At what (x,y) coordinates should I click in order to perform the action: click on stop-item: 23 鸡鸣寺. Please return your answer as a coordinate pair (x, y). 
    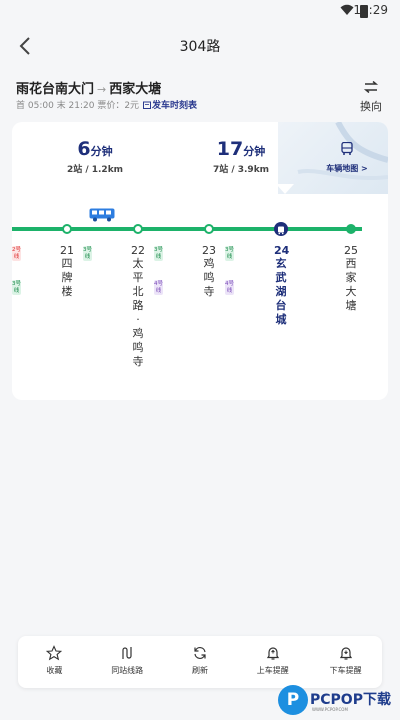
    Looking at the image, I should click on (209, 271).